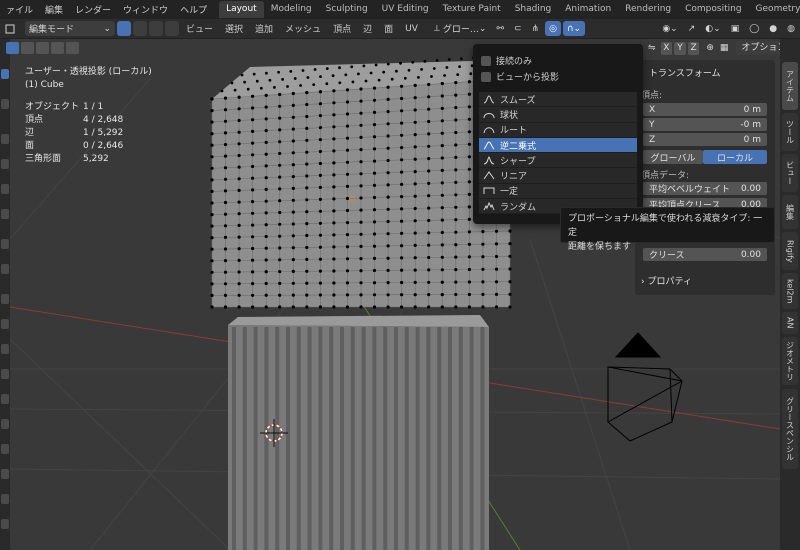  Describe the element at coordinates (558, 100) in the screenshot. I see `falloff-smooth-item: スムーズ` at that location.